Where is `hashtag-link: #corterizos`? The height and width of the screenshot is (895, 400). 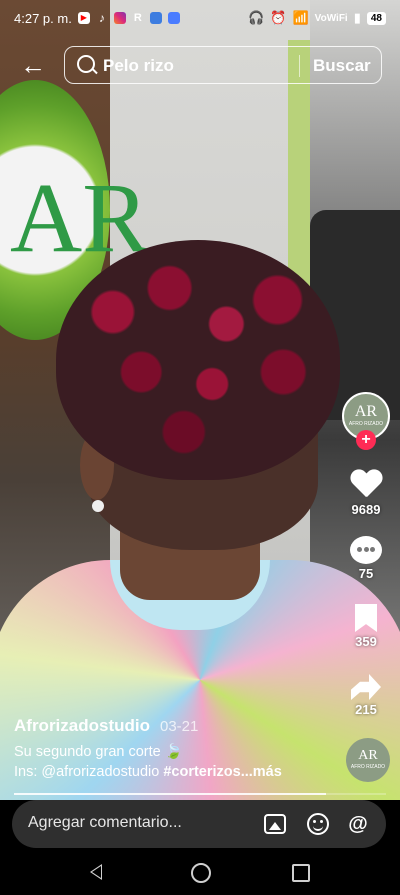
hashtag-link: #corterizos is located at coordinates (201, 772).